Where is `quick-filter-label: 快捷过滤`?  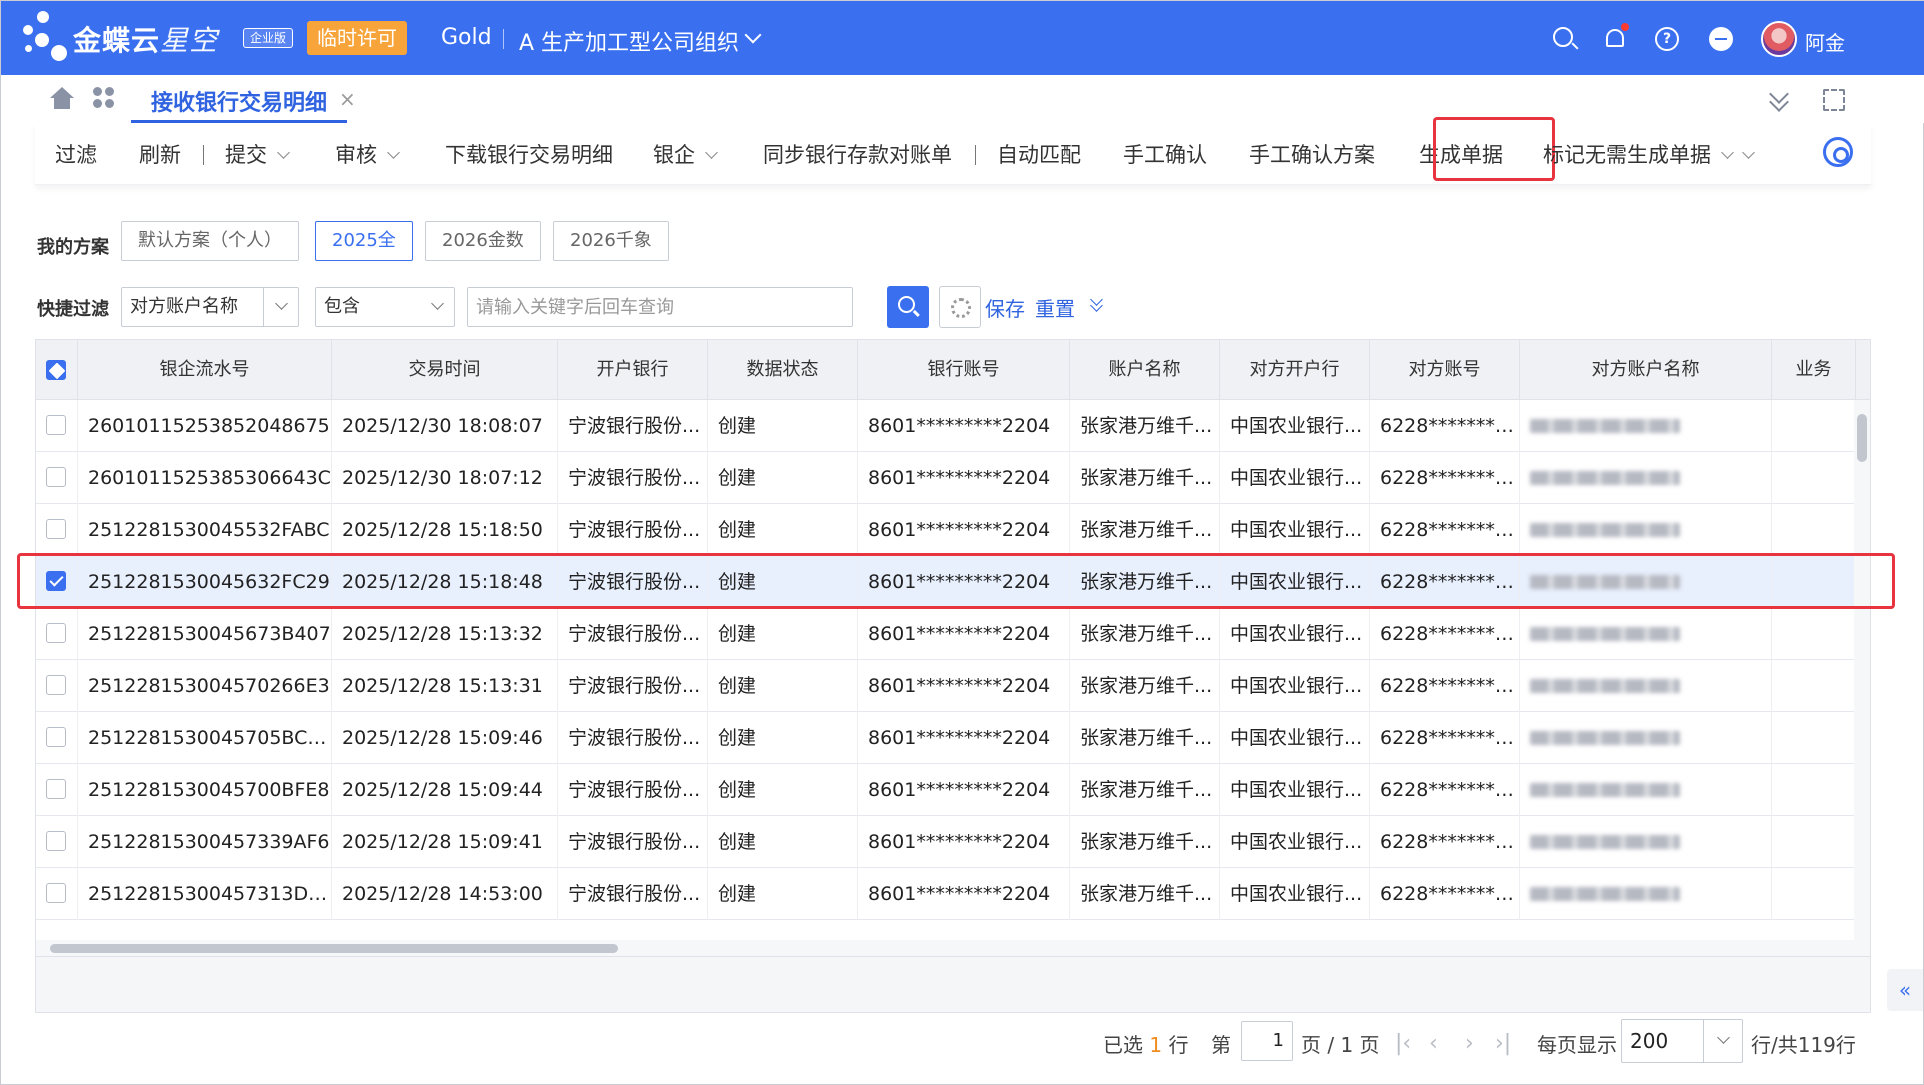
quick-filter-label: 快捷过滤 is located at coordinates (73, 309).